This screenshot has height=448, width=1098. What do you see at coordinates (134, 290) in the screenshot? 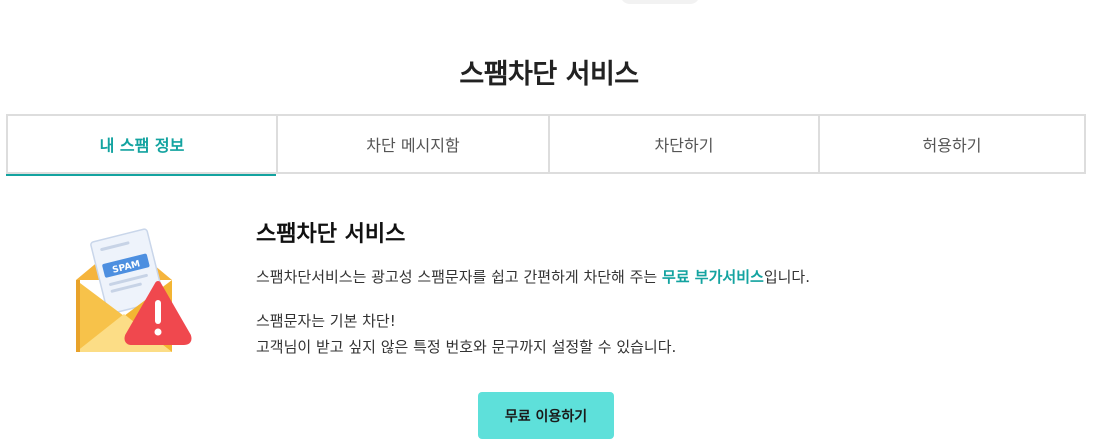
I see `spam-envelope-illustration: SPAM` at bounding box center [134, 290].